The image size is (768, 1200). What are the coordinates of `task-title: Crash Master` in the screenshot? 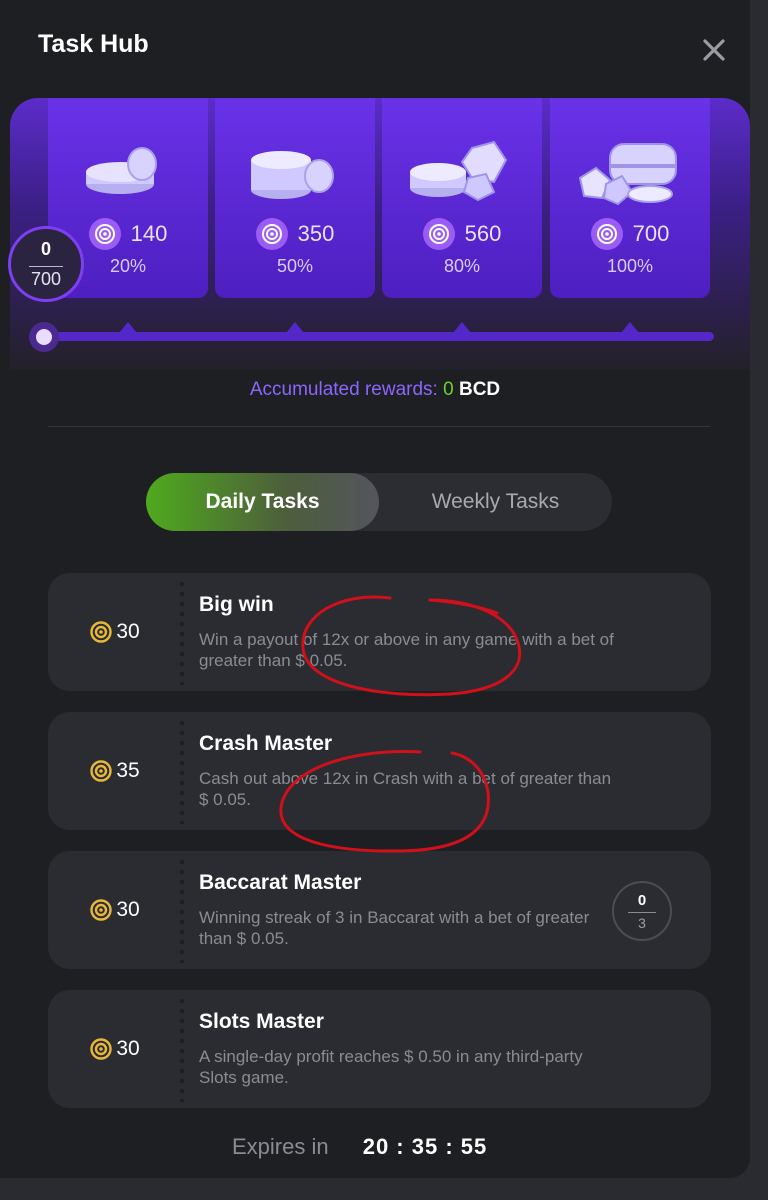 It's located at (266, 743).